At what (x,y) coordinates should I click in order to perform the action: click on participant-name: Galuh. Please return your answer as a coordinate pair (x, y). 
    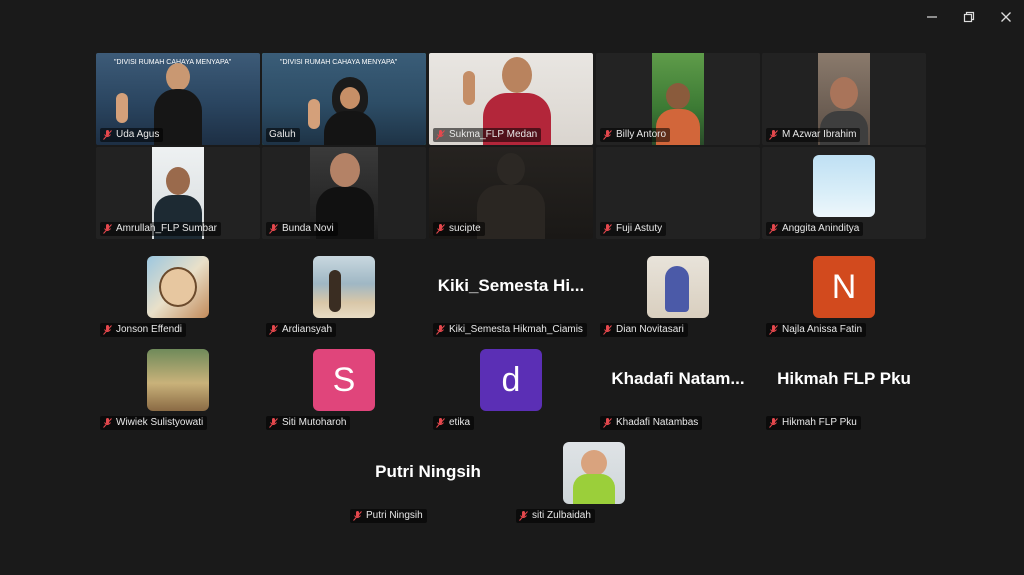
    Looking at the image, I should click on (283, 135).